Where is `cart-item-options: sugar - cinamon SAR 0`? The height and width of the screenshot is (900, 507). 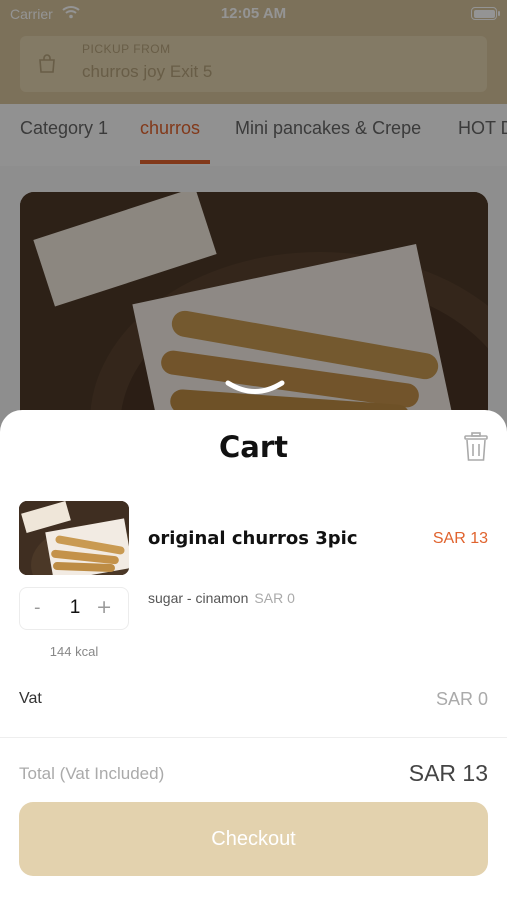
cart-item-options: sugar - cinamon SAR 0 is located at coordinates (221, 598).